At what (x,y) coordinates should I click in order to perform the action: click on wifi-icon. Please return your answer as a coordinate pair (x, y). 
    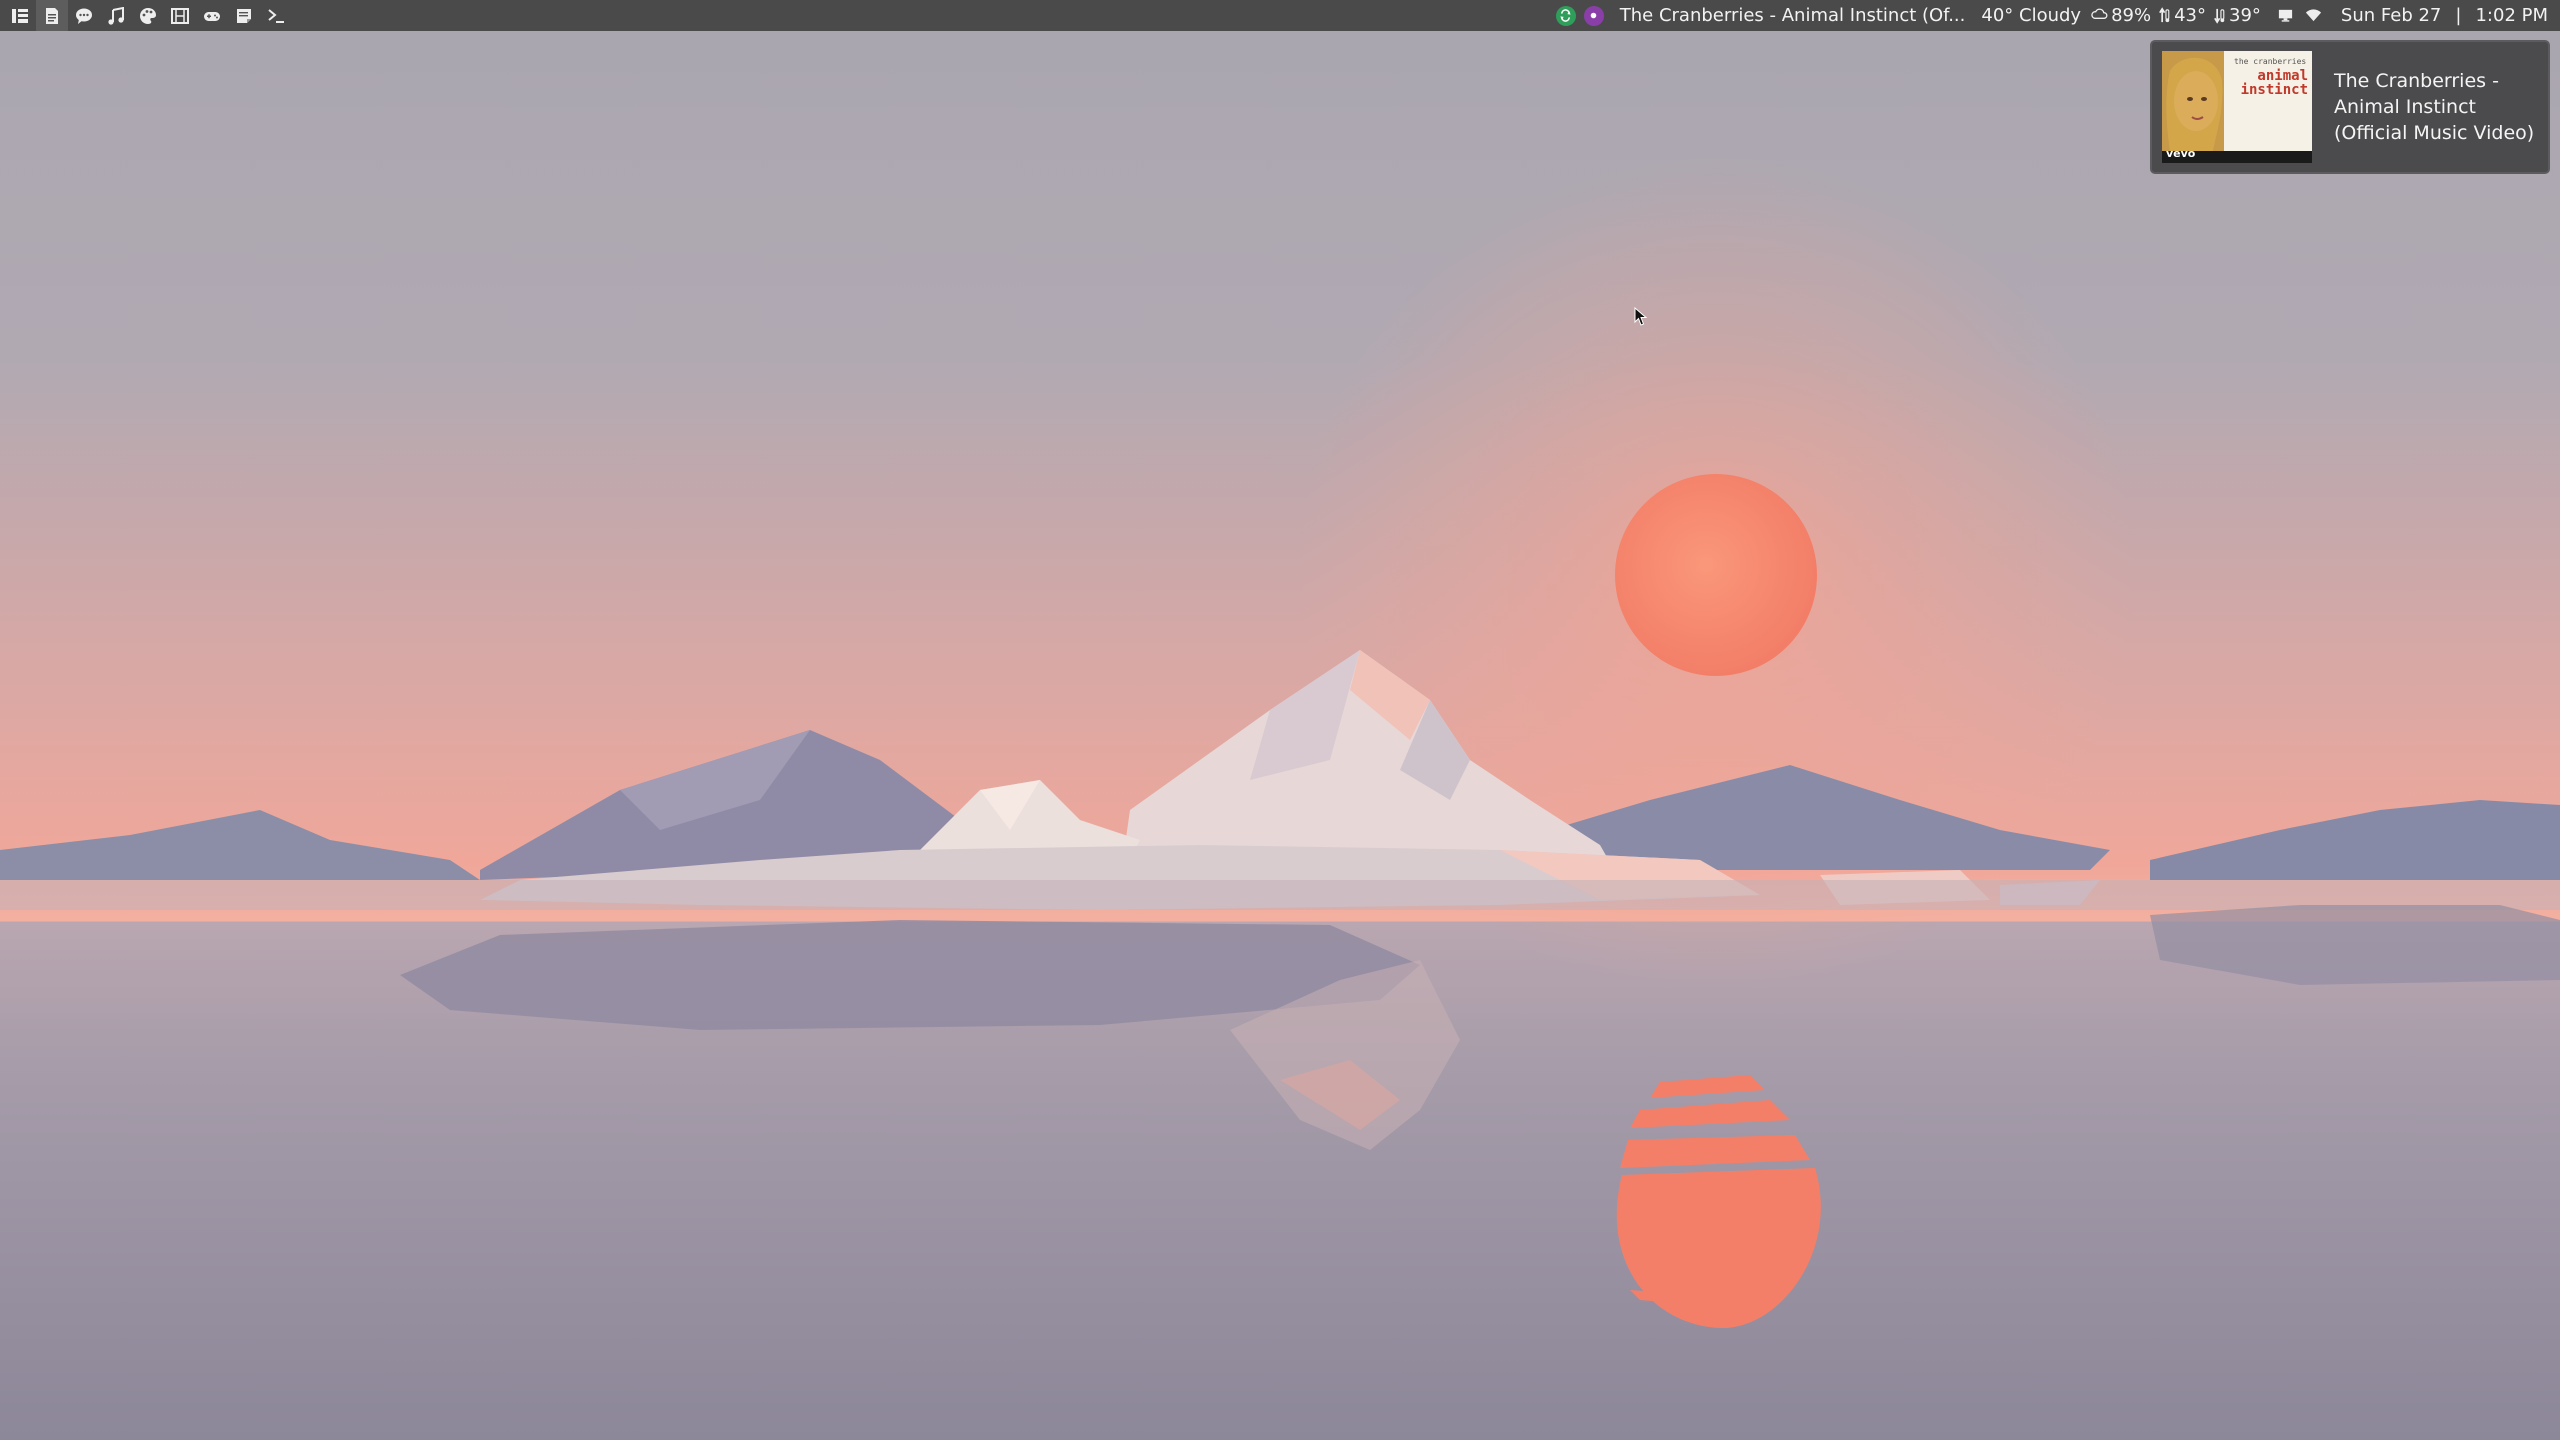
    Looking at the image, I should click on (2313, 15).